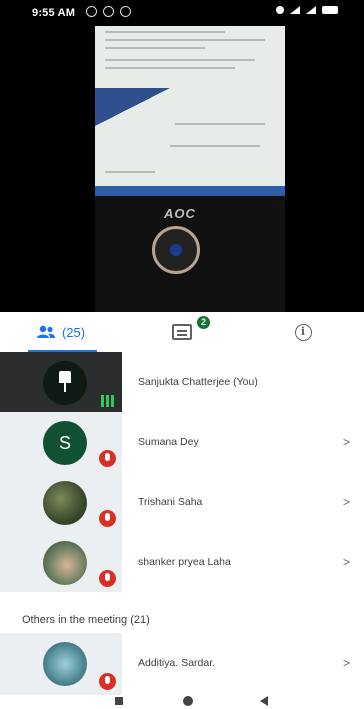 The image size is (364, 709). Describe the element at coordinates (330, 10) in the screenshot. I see `battery-icon` at that location.